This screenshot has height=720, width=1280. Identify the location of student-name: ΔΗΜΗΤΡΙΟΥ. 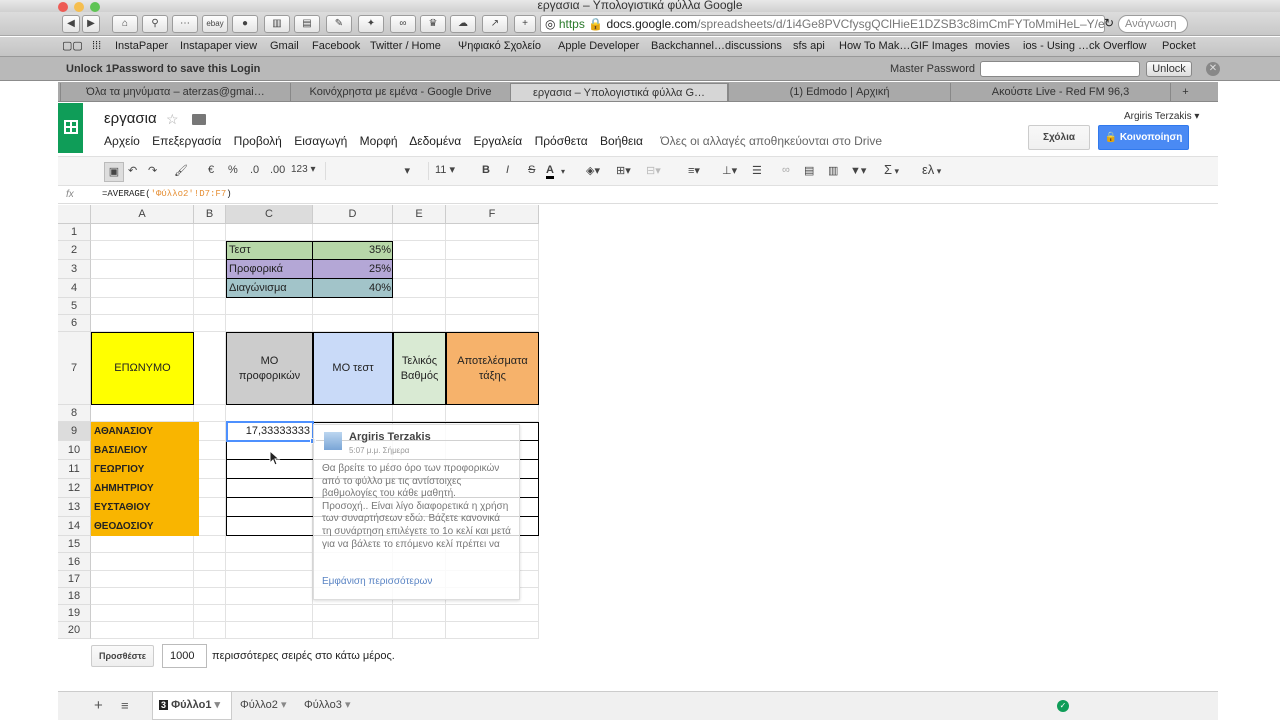
(145, 488).